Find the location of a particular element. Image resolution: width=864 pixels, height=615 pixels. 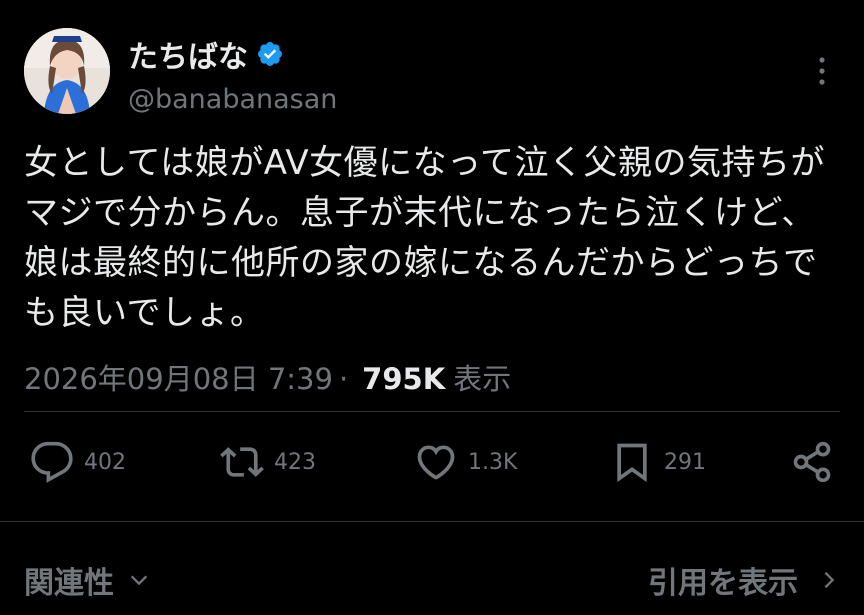

action-bar: 402 423 1.3K 291 is located at coordinates (432, 462).